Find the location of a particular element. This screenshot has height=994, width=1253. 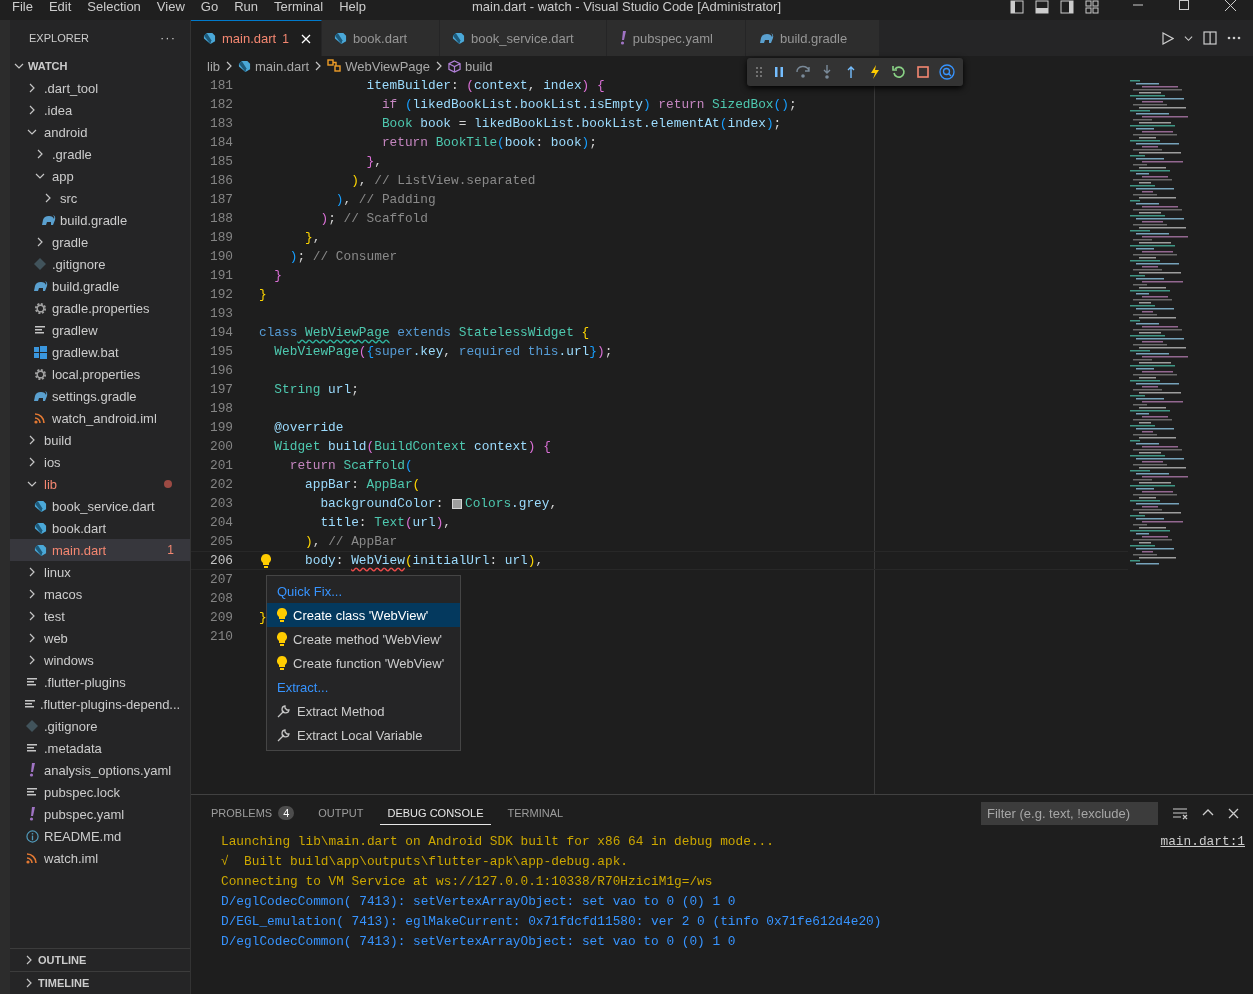

tree-item: watch.iml is located at coordinates (100, 858).